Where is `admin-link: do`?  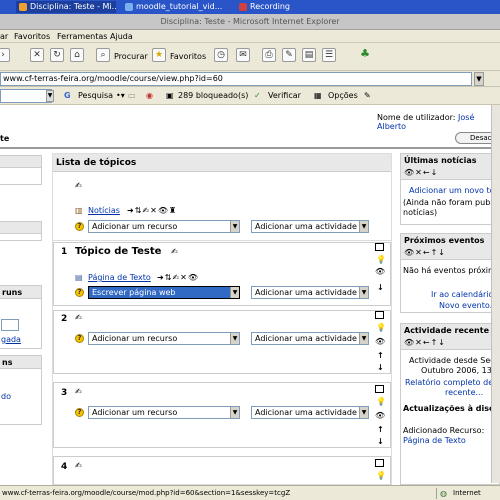
admin-link: do is located at coordinates (6, 396).